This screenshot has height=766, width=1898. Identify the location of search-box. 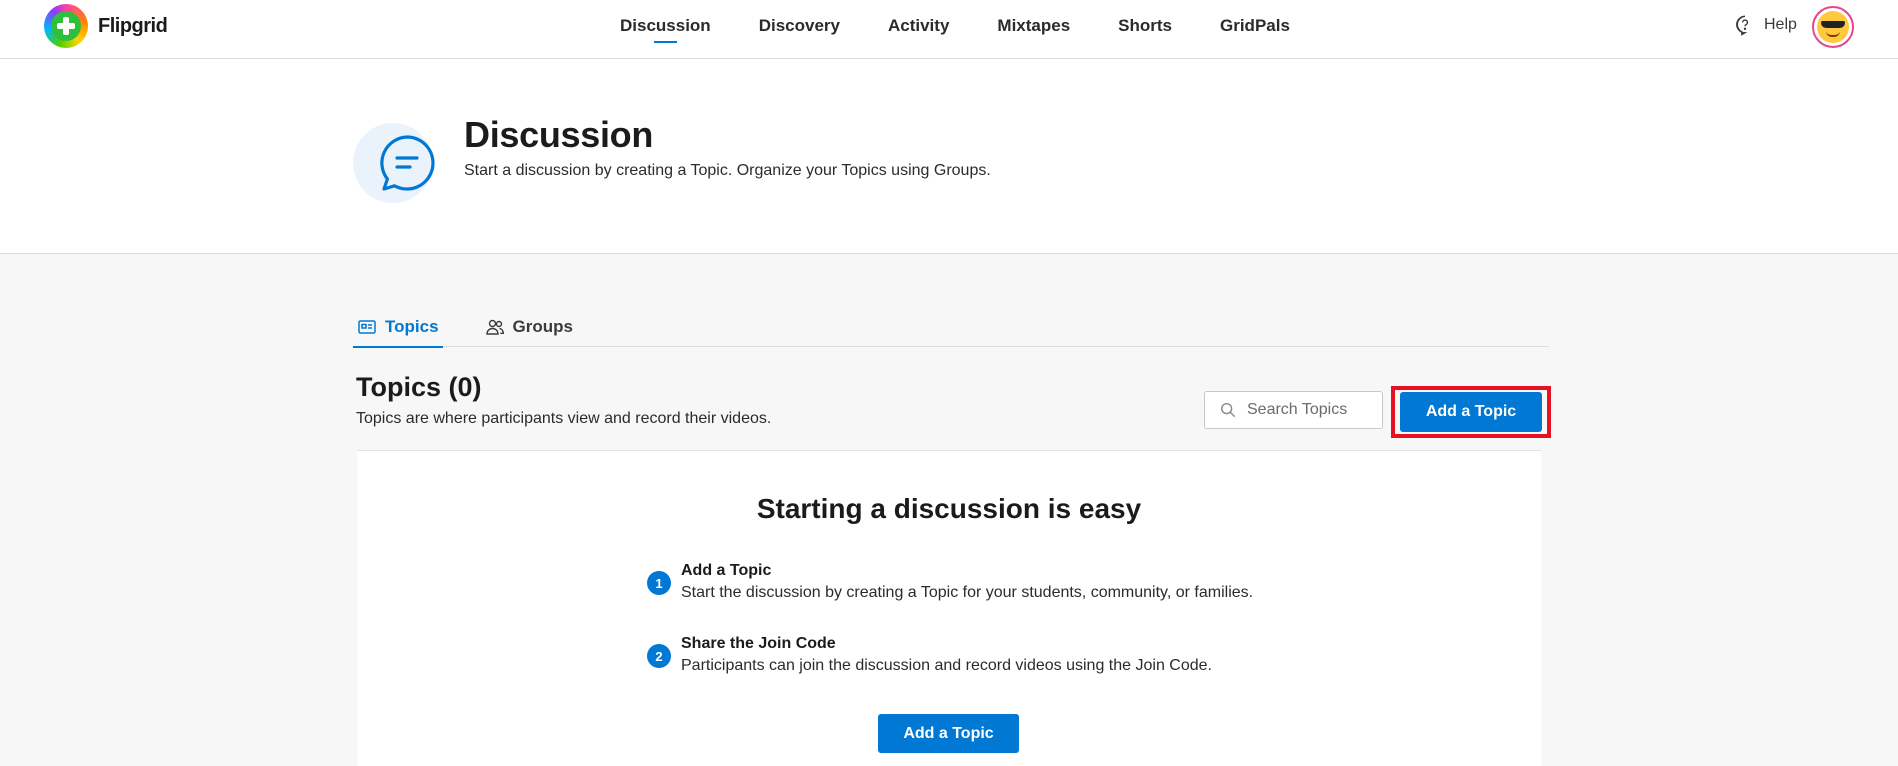
(1293, 410).